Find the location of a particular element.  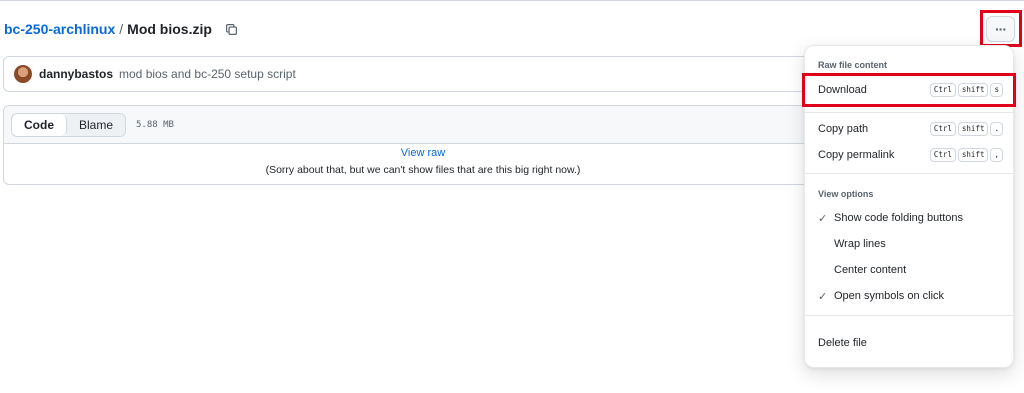

kbd-key: . is located at coordinates (996, 129).